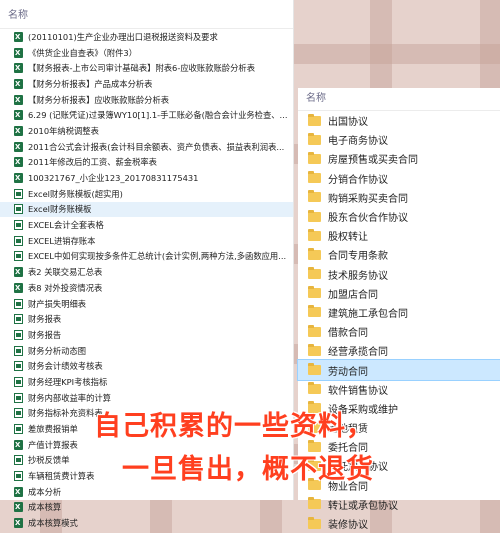 The image size is (500, 533). I want to click on file-name-label: 抄税反馈单, so click(49, 460).